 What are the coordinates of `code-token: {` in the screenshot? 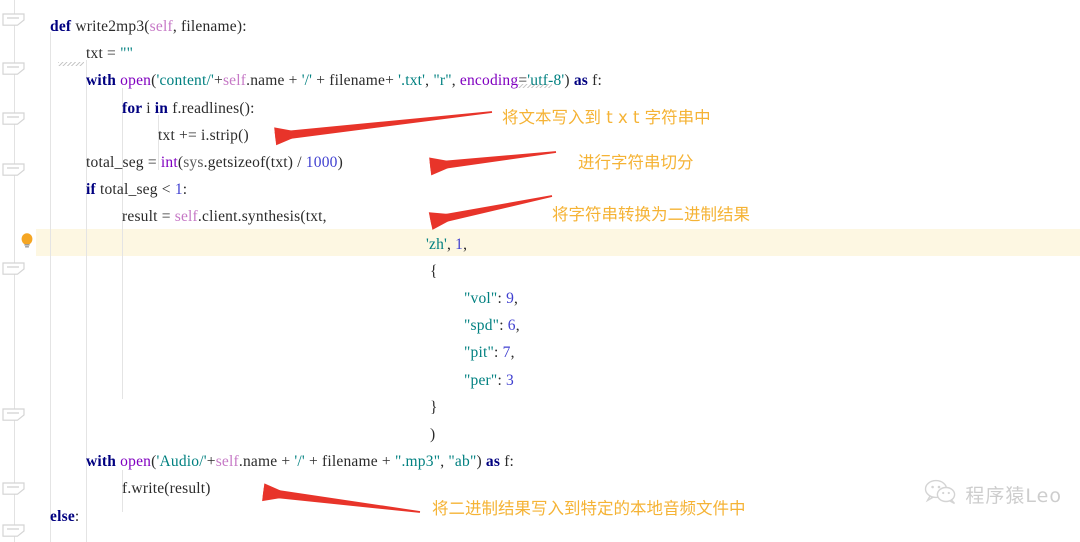 It's located at (434, 271).